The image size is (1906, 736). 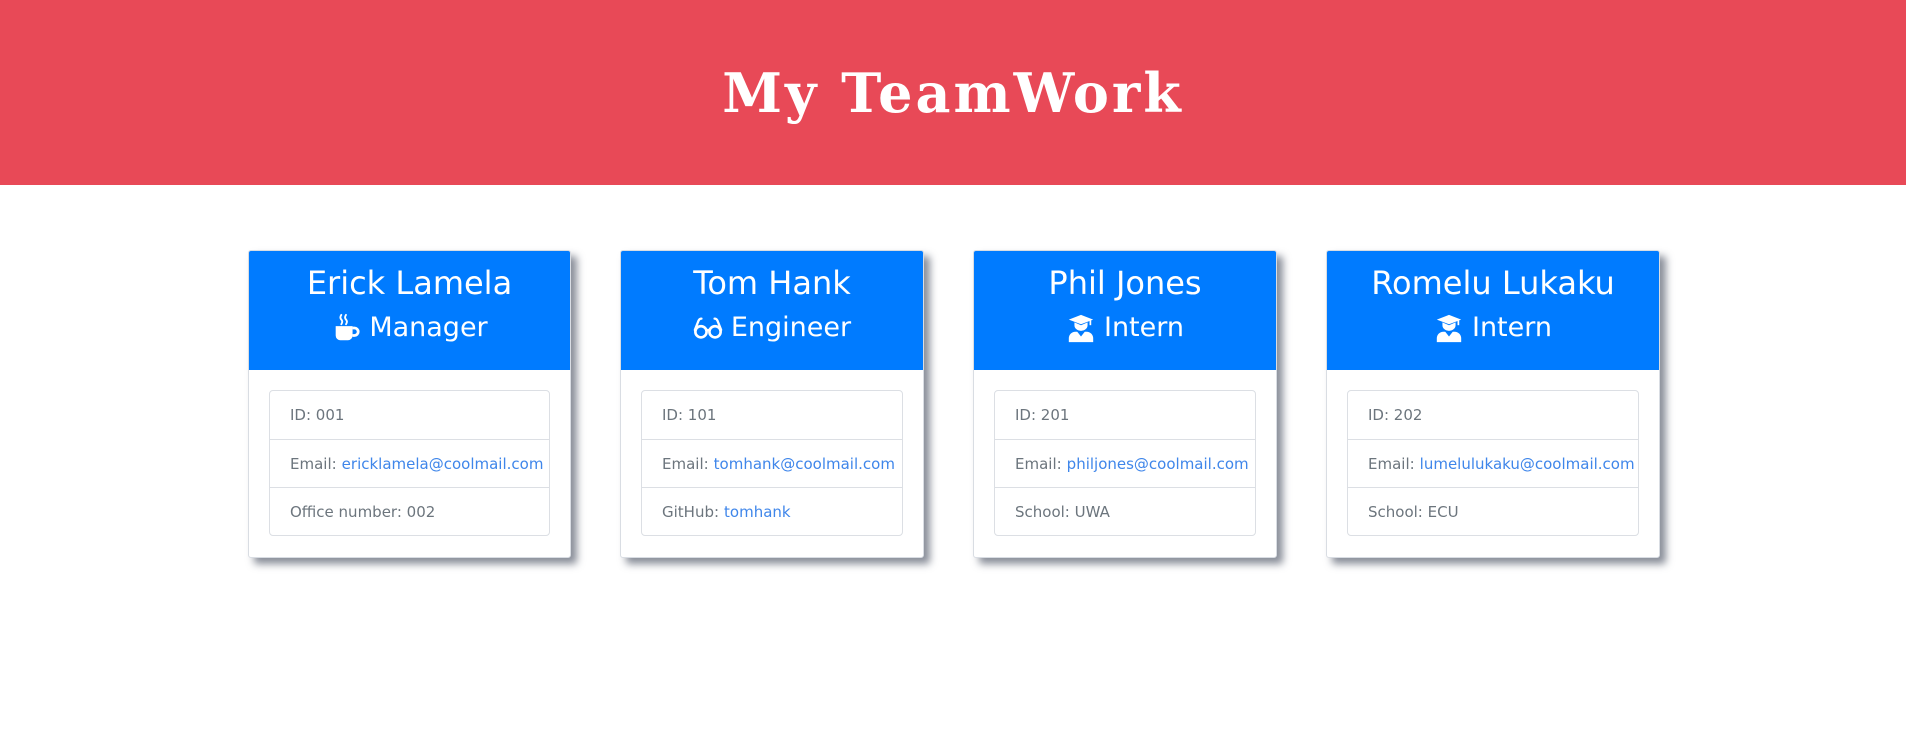 I want to click on glasses-icon, so click(x=708, y=328).